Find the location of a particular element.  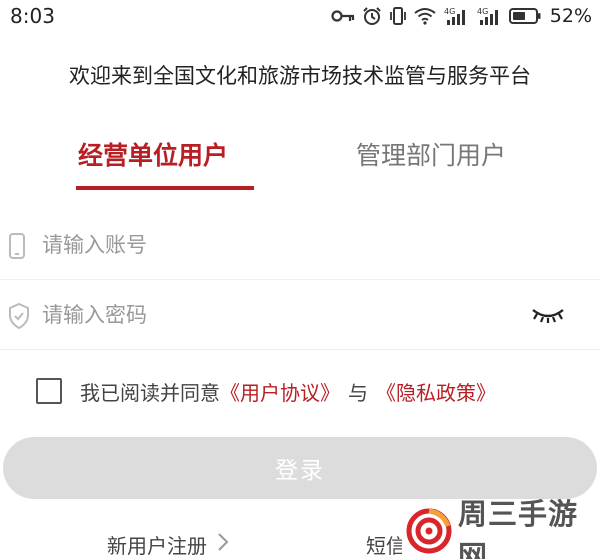

account-field is located at coordinates (300, 245).